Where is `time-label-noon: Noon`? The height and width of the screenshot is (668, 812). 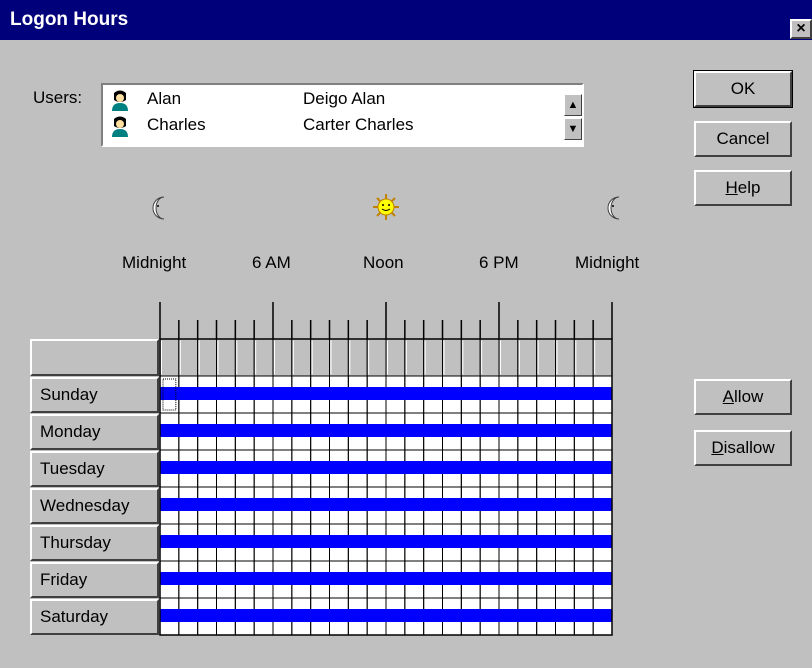
time-label-noon: Noon is located at coordinates (383, 262).